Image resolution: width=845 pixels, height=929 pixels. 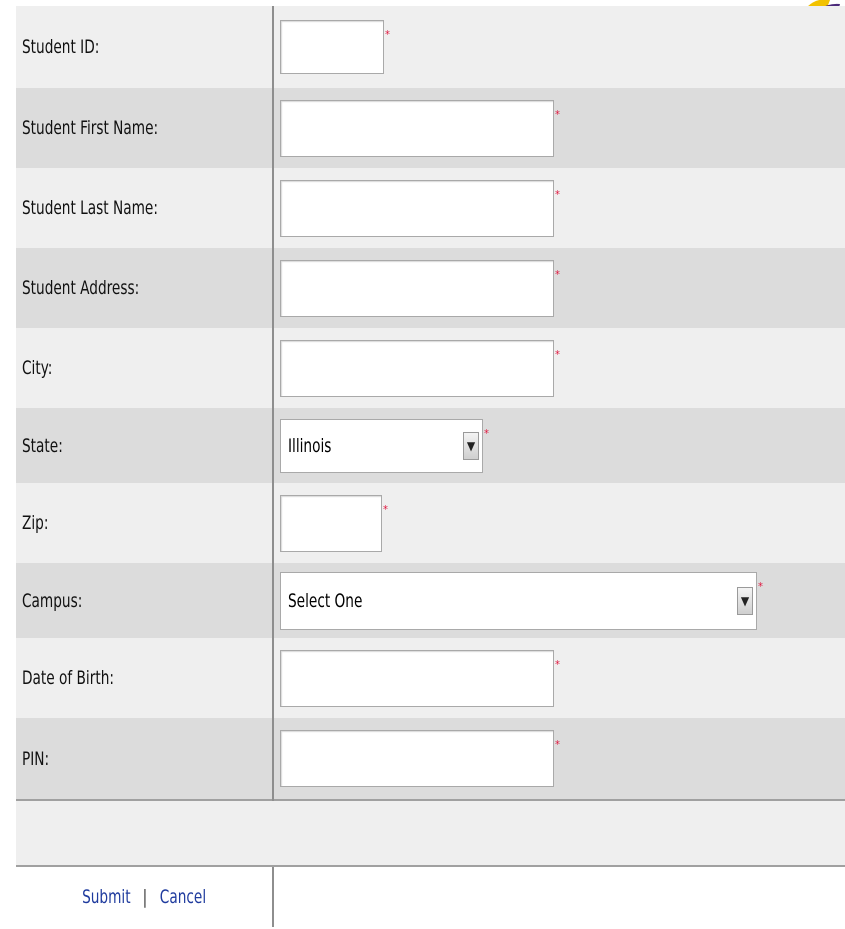 I want to click on label-date-of-birth: Date of Birth:, so click(x=145, y=678).